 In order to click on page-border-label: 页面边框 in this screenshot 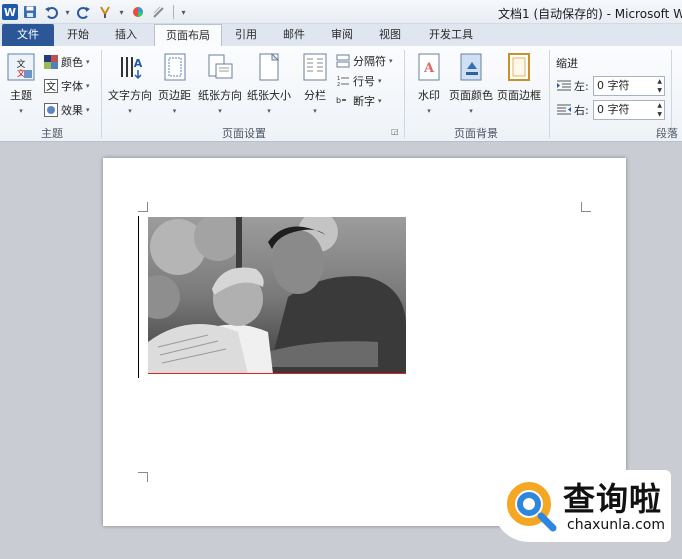, I will do `click(519, 95)`.